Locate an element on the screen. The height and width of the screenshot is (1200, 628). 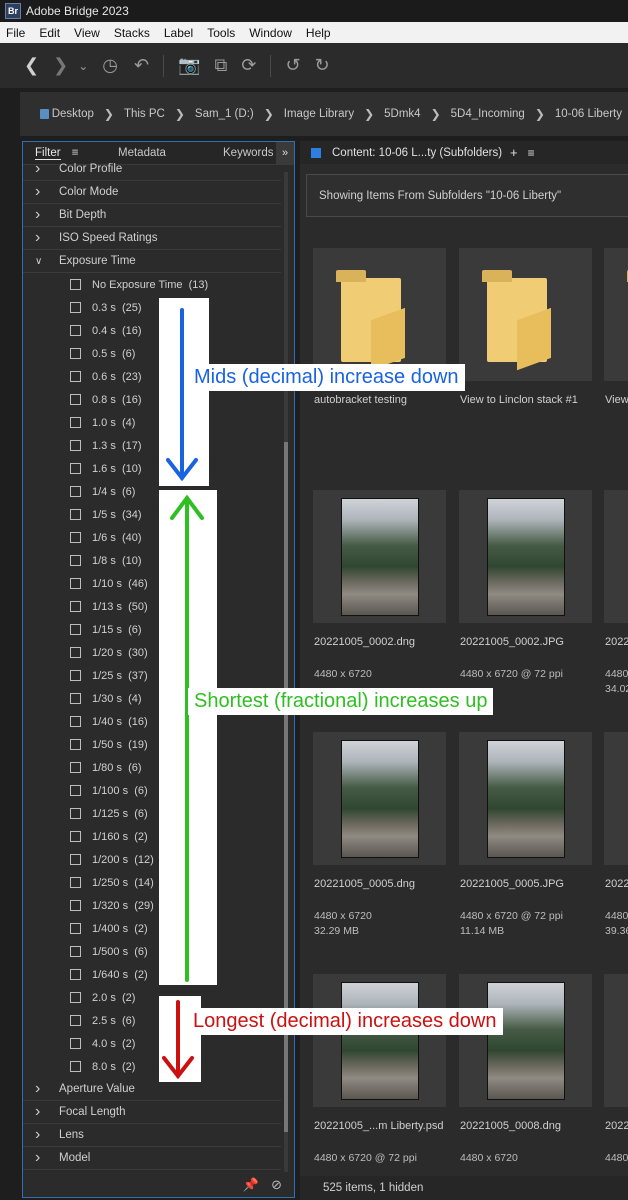
annotation-shortest: Shortest (fractional) increases up is located at coordinates (341, 701).